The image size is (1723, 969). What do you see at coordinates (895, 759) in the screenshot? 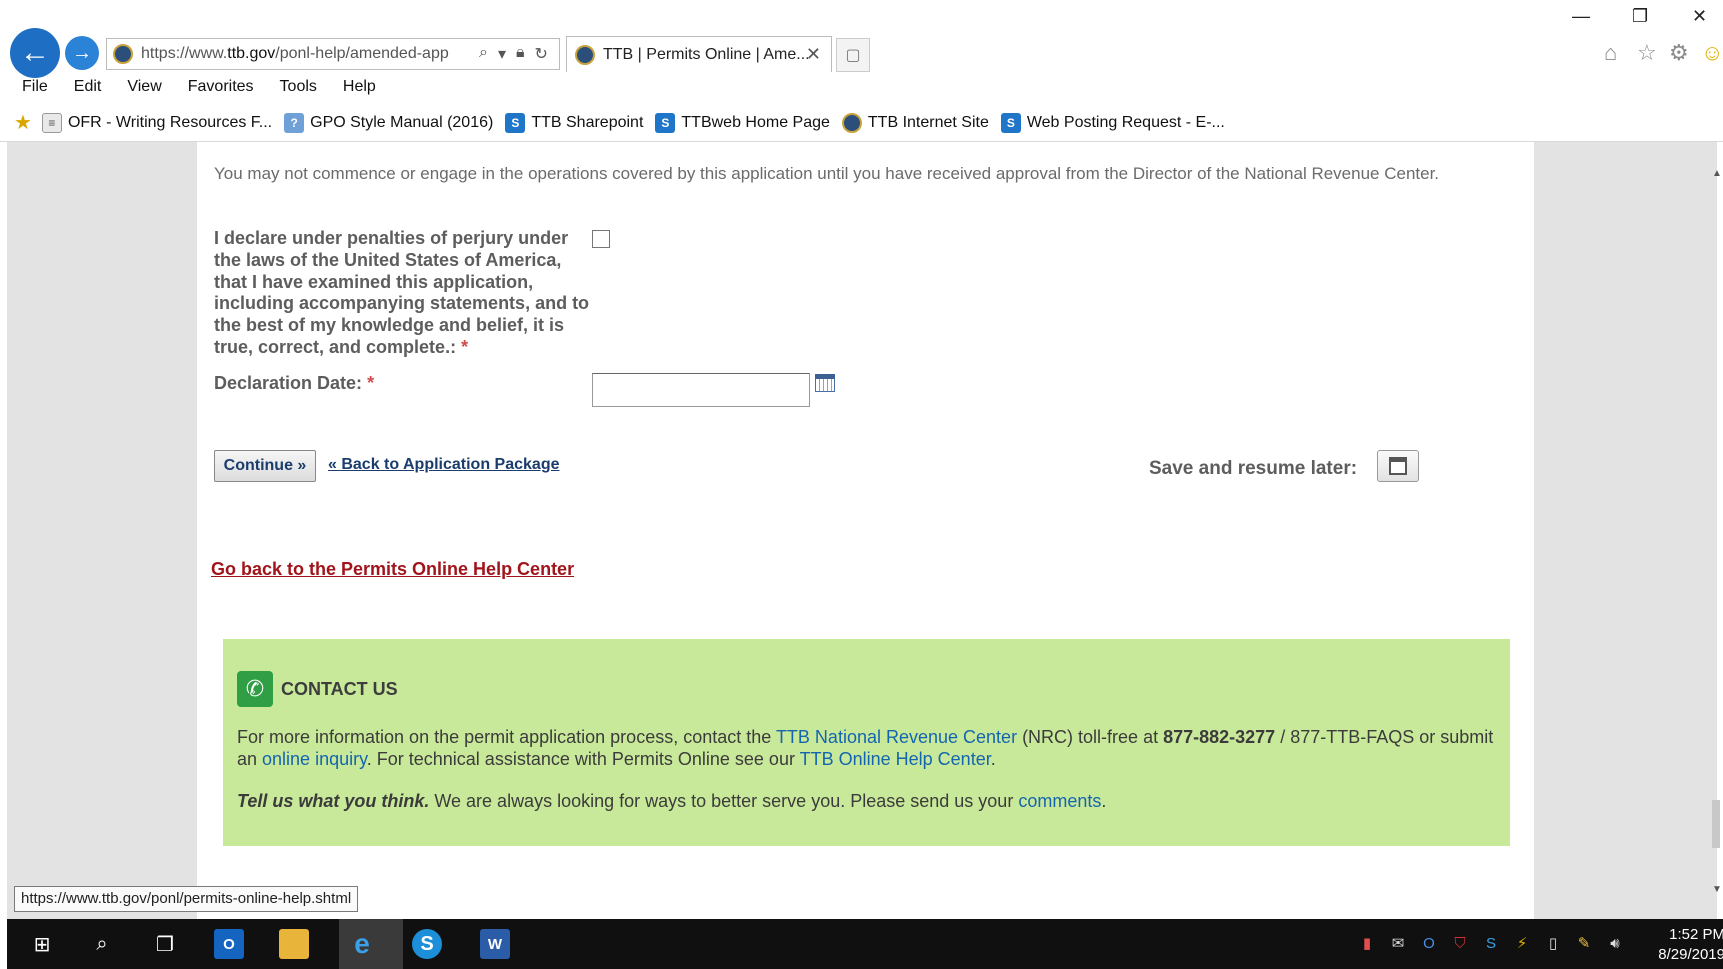
I see `online-help-center-link: TTB Online Help Center` at bounding box center [895, 759].